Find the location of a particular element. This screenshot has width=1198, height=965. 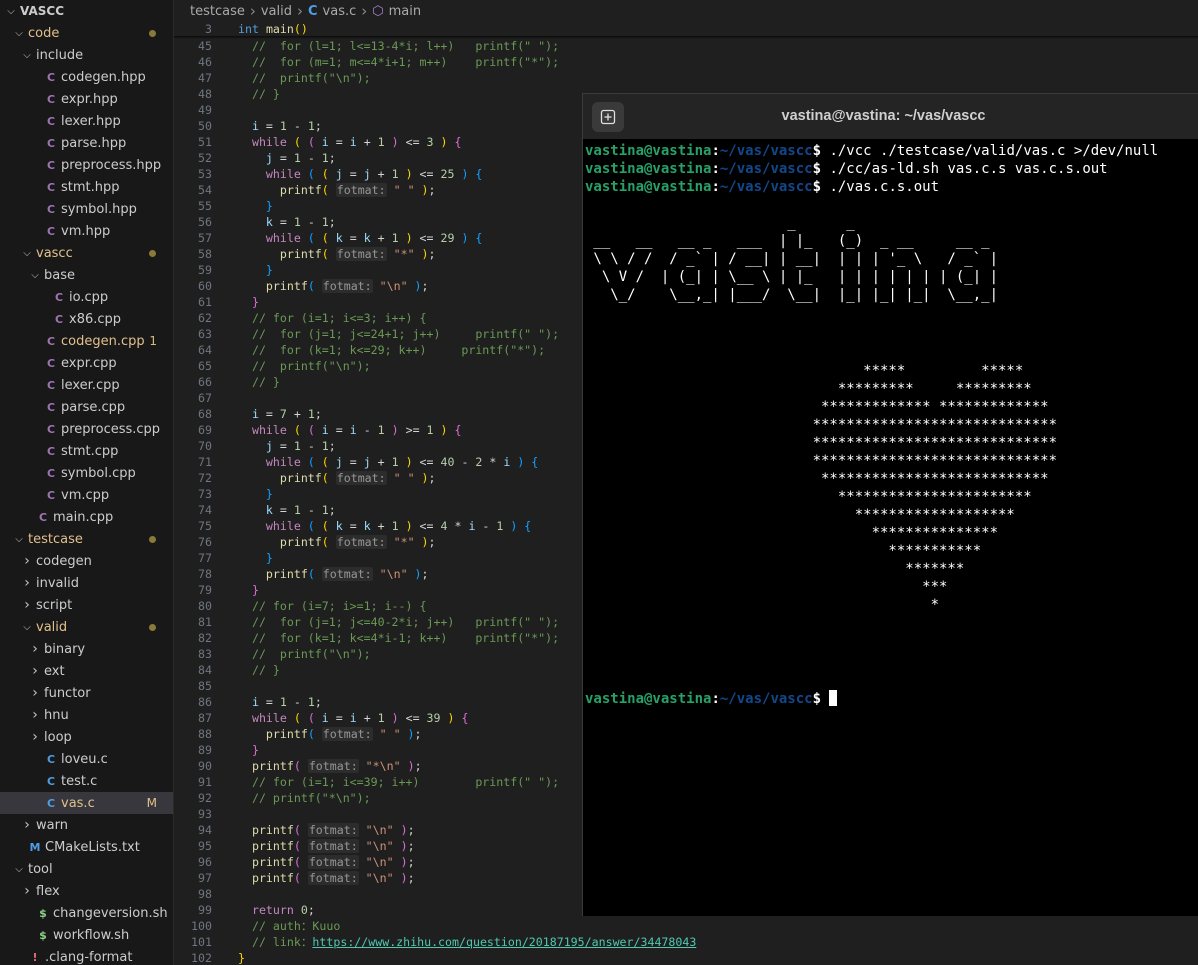

explorer-root-folder: ⌵ VASCC is located at coordinates (86, 11).